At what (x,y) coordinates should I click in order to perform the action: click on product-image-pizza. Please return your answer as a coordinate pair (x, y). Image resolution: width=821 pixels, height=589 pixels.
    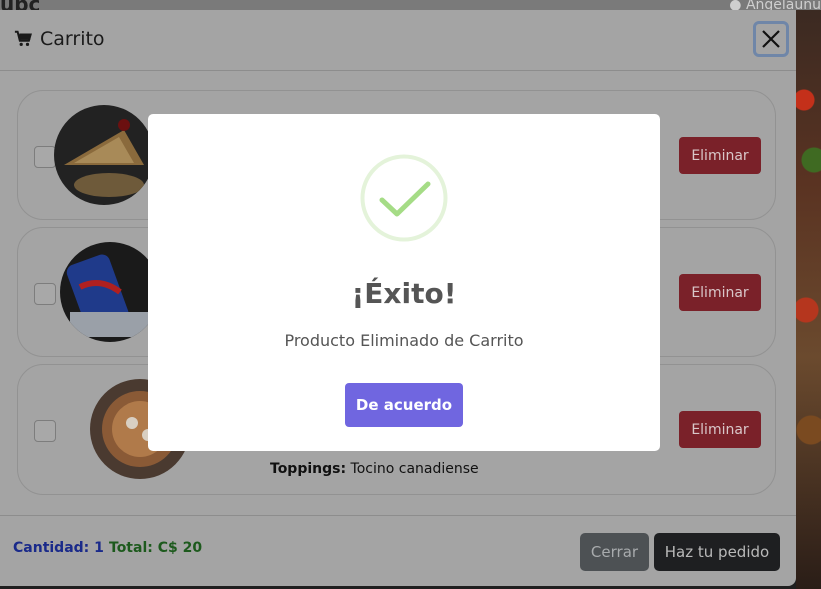
    Looking at the image, I should click on (104, 155).